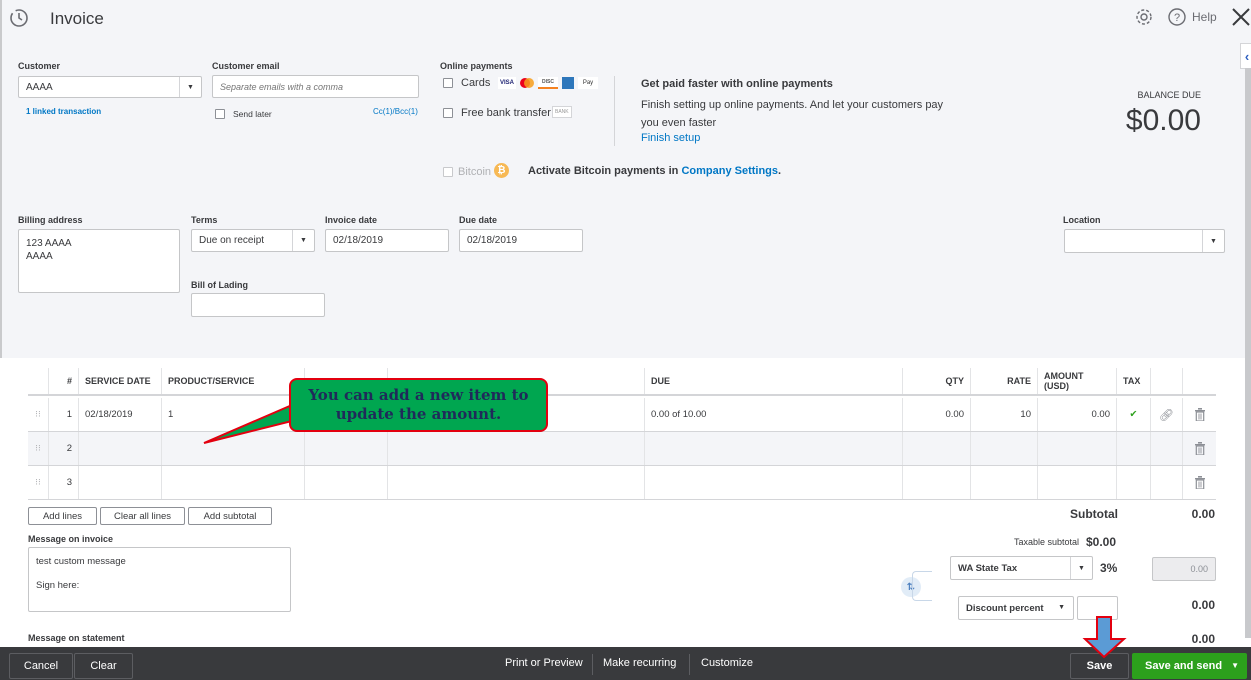 This screenshot has width=1251, height=680. I want to click on column-header-num: #, so click(63, 381).